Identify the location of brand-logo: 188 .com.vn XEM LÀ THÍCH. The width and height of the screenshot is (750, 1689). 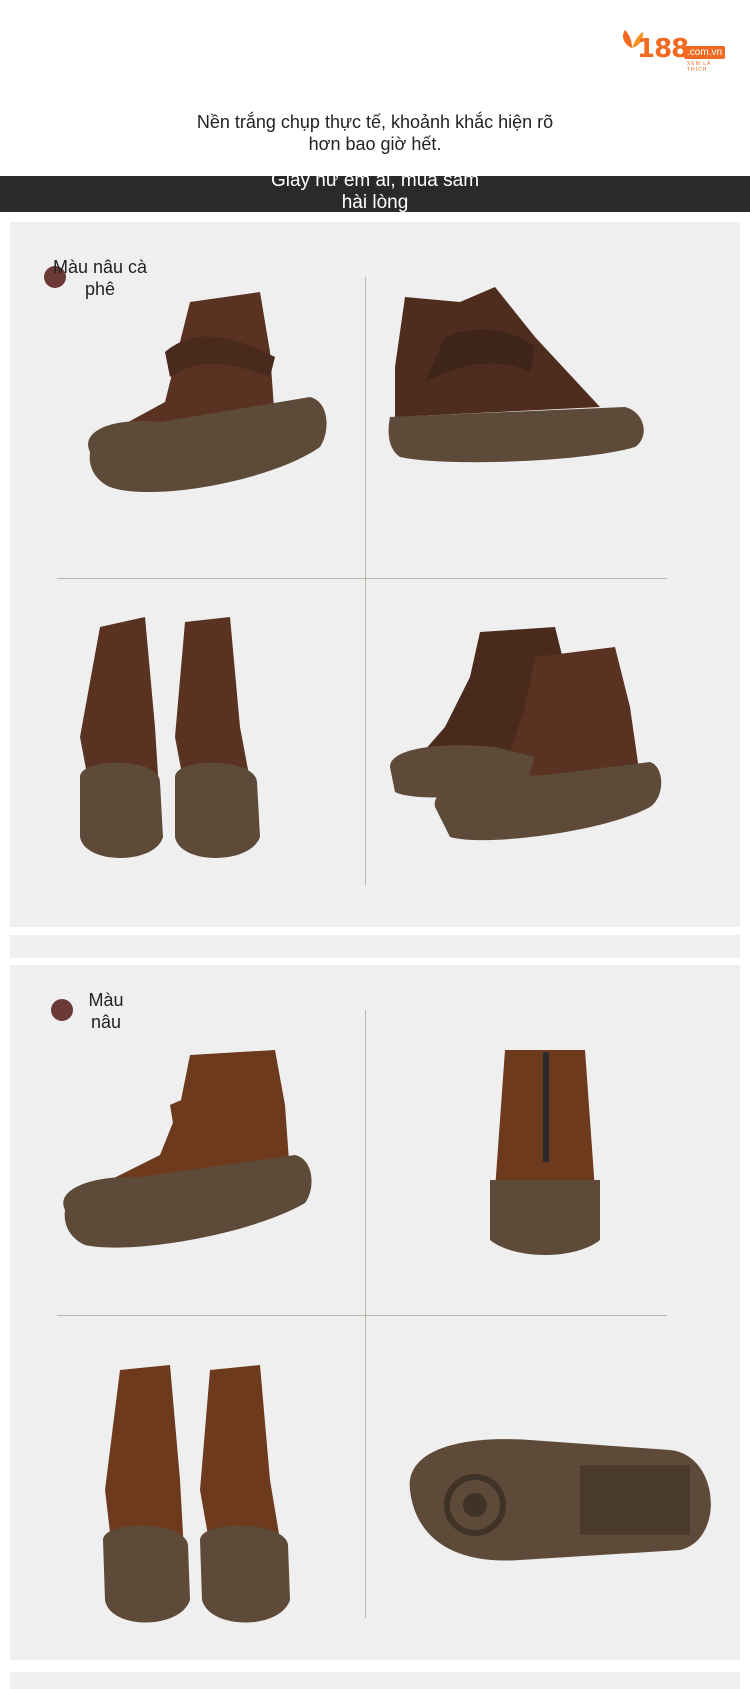
(674, 48).